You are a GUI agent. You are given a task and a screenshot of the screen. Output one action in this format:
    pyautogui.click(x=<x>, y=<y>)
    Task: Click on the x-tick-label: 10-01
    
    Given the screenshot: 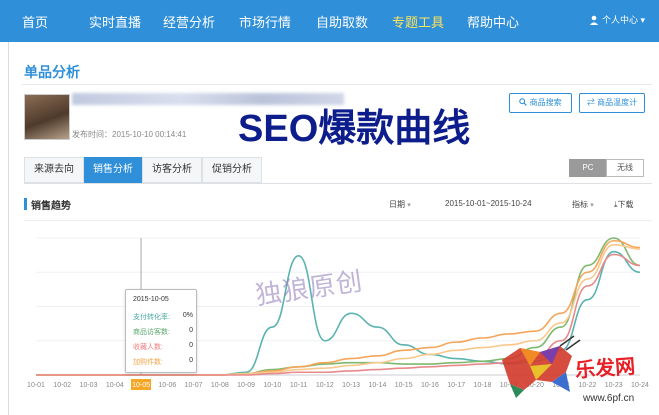 What is the action you would take?
    pyautogui.click(x=36, y=385)
    